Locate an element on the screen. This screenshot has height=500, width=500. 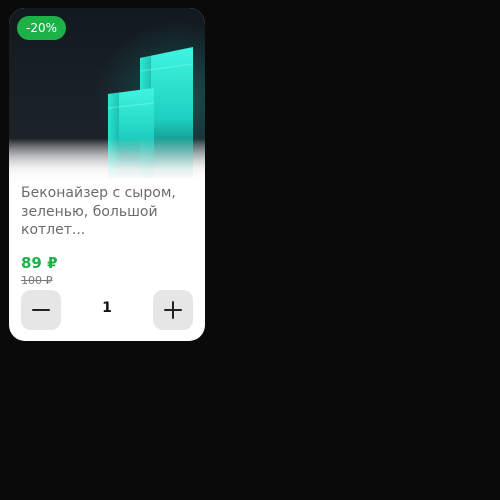
decrease-quantity-button is located at coordinates (41, 310).